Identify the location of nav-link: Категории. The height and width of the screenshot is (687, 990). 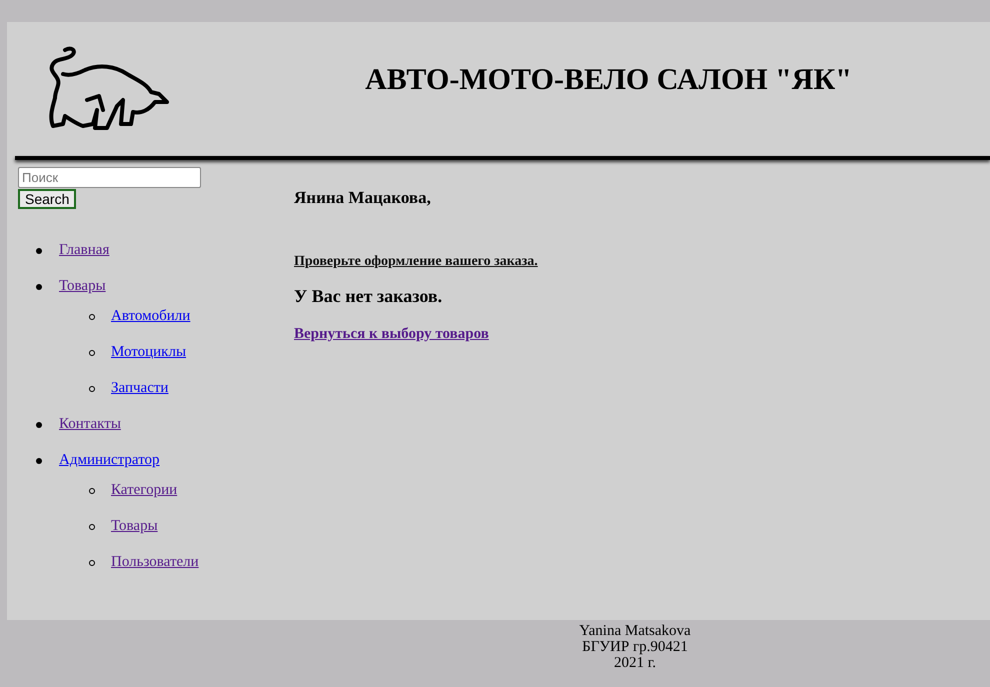
(144, 490).